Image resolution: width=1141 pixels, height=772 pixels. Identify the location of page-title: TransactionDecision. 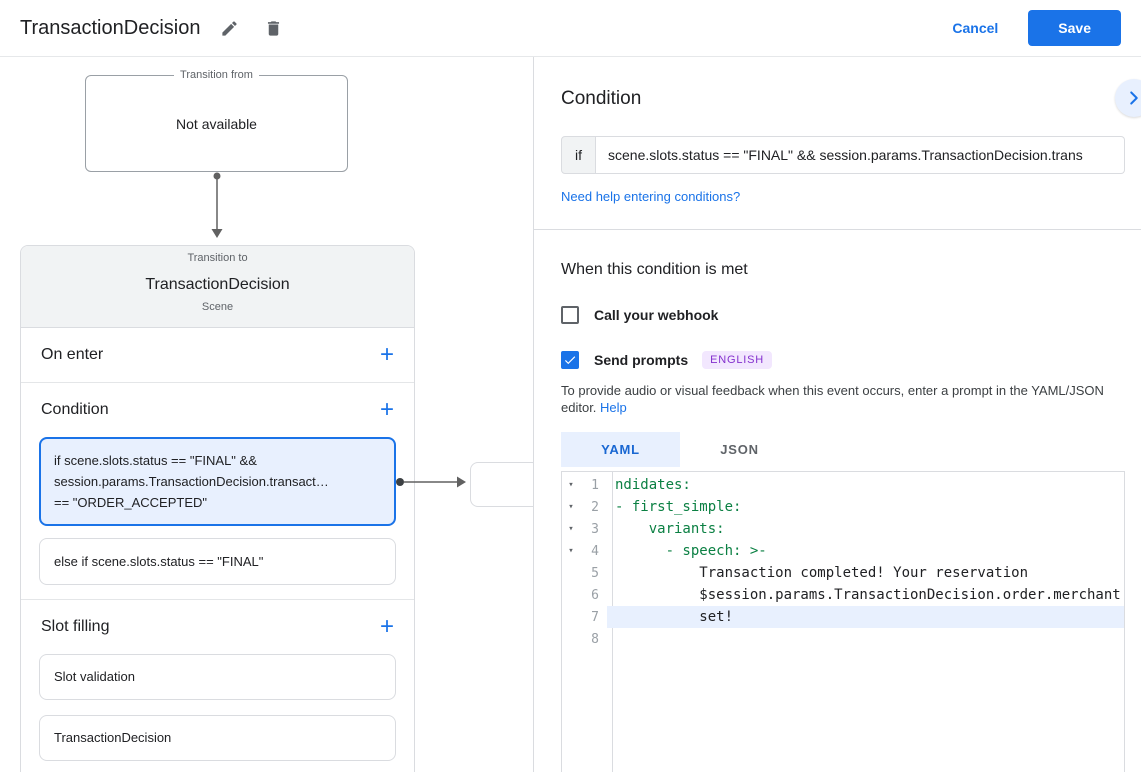
(110, 27).